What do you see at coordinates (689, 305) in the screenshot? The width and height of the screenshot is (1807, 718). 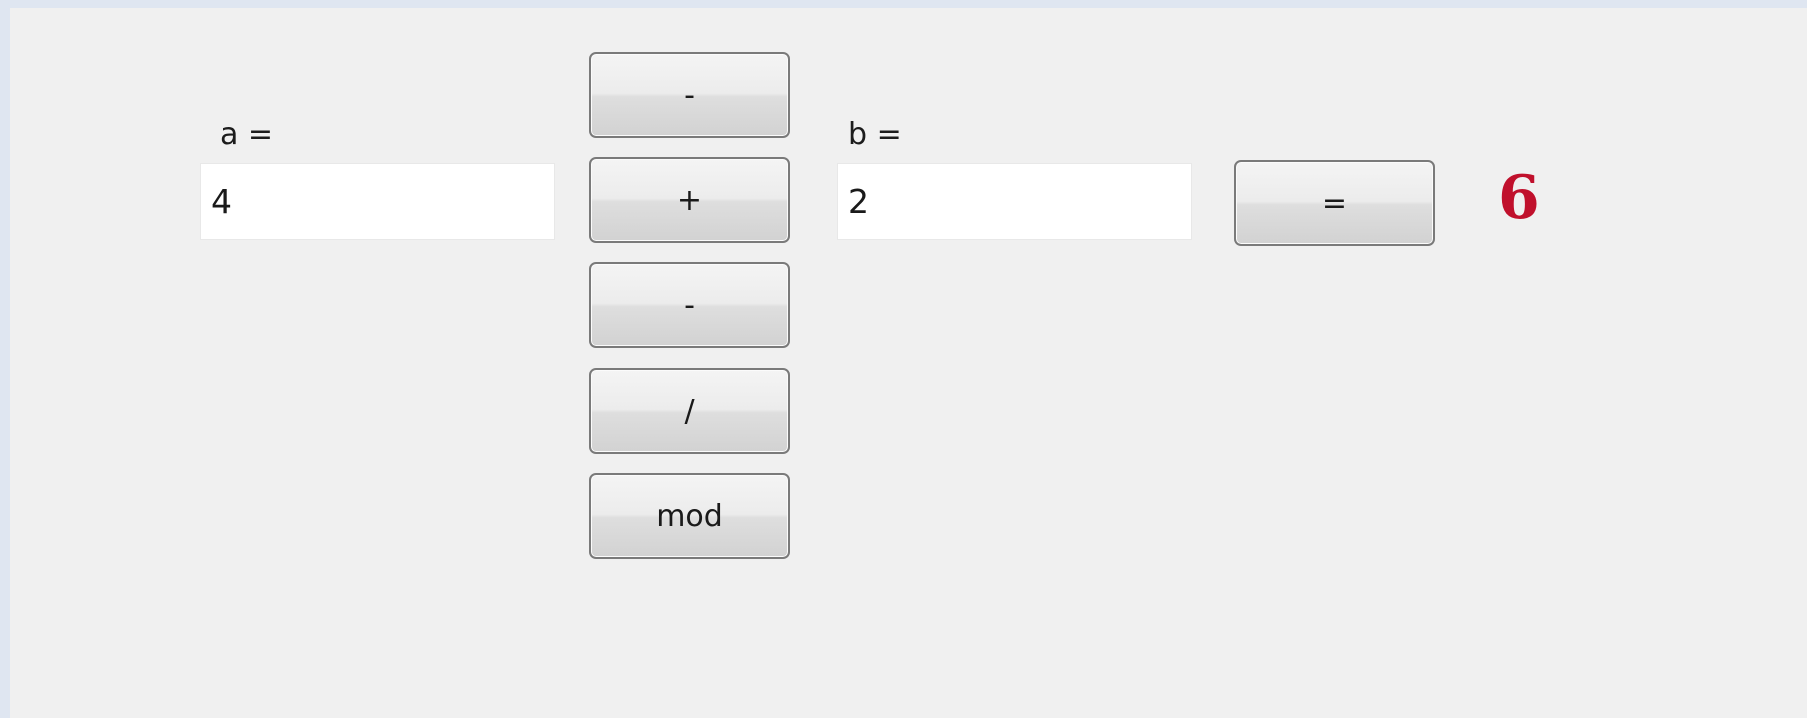 I see `minus-button: -` at bounding box center [689, 305].